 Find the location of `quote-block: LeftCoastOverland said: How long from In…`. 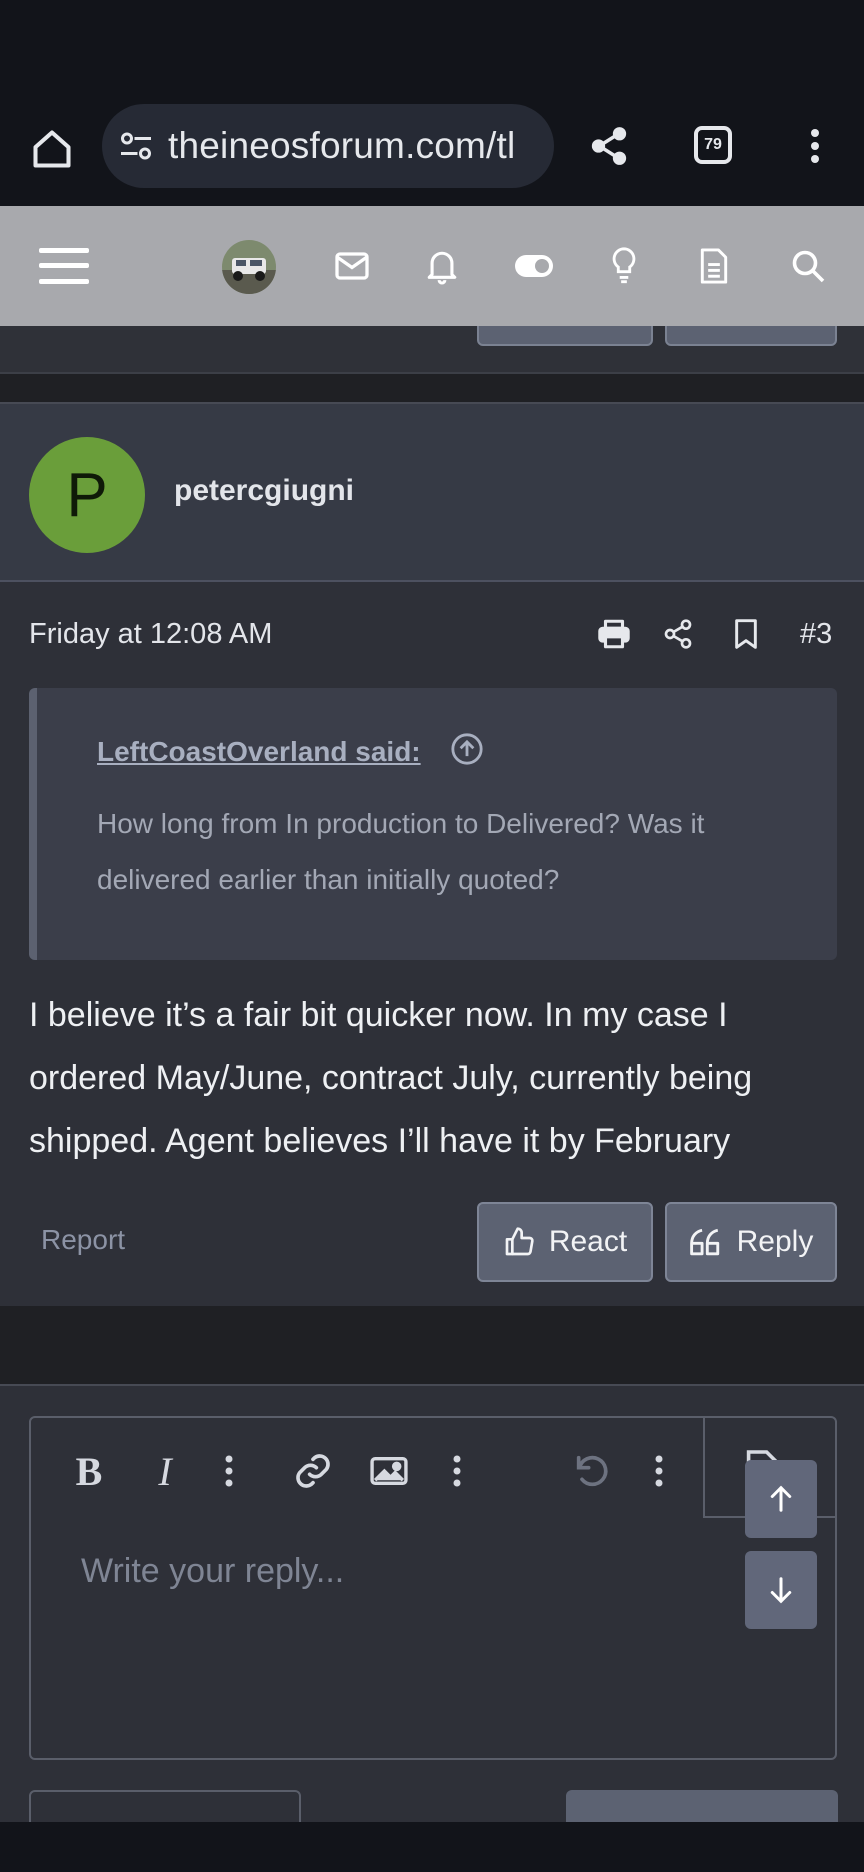

quote-block: LeftCoastOverland said: How long from In… is located at coordinates (433, 824).